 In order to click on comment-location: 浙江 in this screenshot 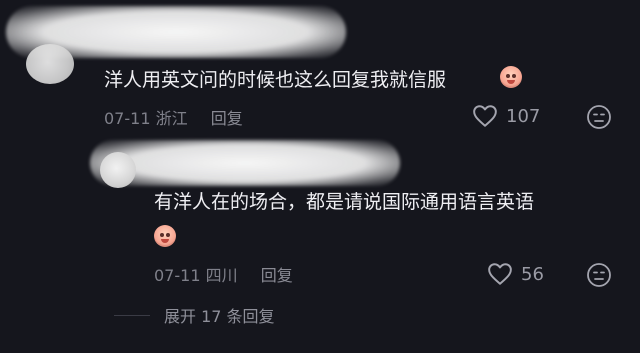, I will do `click(171, 118)`.